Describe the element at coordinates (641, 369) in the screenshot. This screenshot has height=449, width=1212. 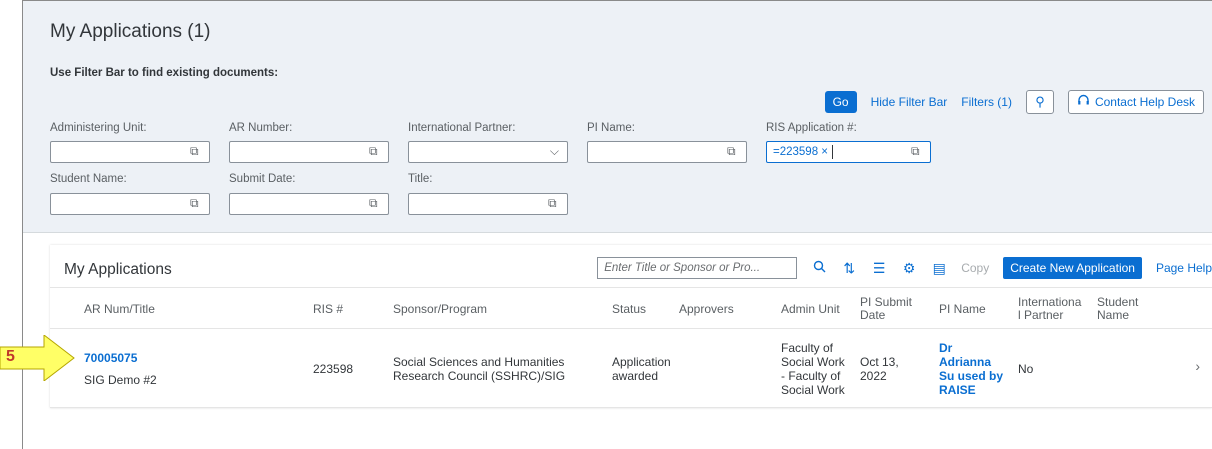
I see `cell-status: Application awarded` at that location.